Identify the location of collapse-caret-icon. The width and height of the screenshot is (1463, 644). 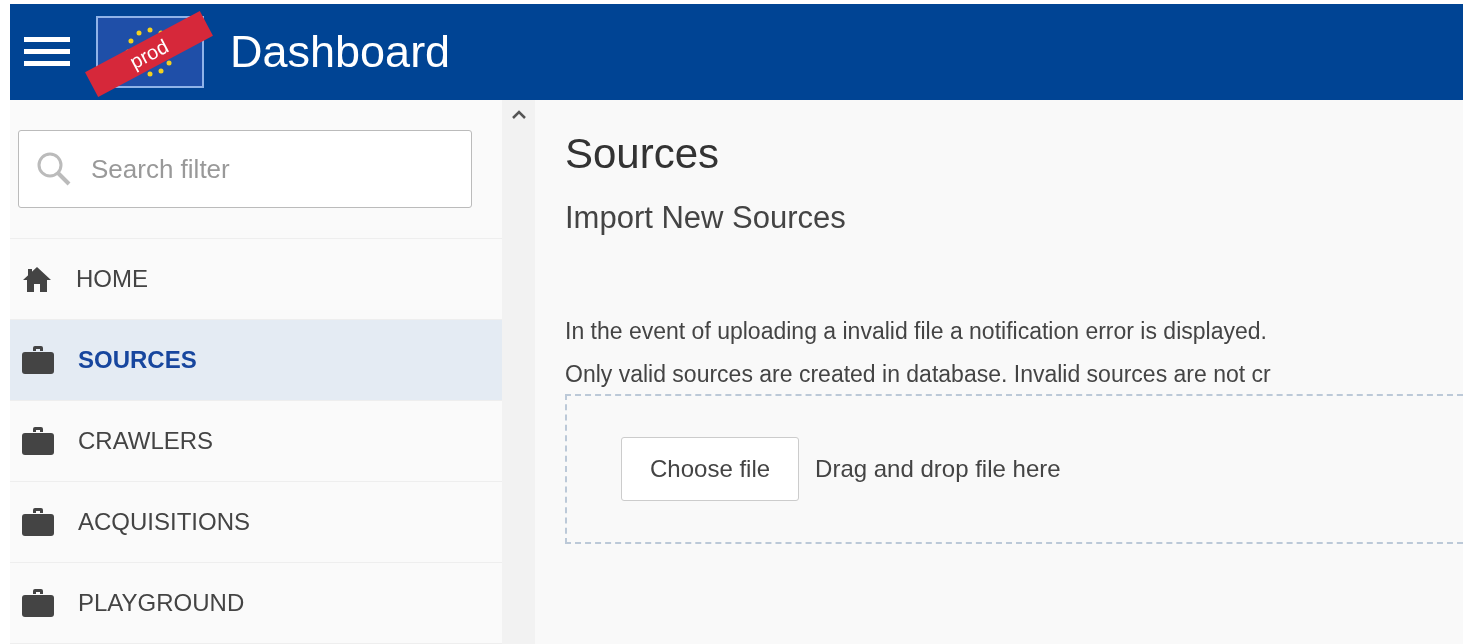
(518, 115).